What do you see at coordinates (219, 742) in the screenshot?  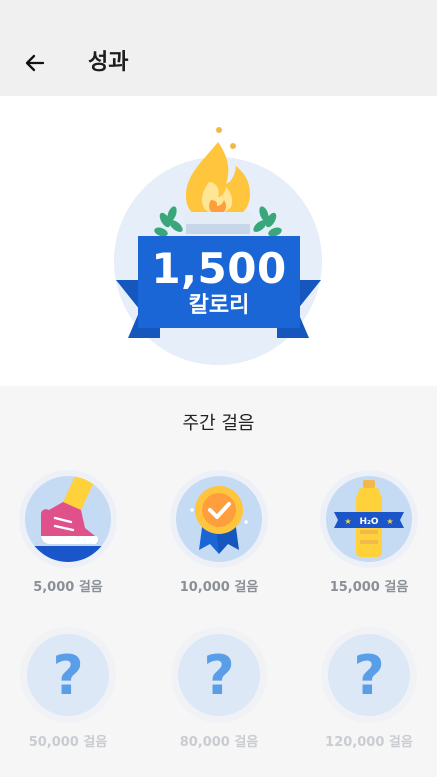 I see `badge-label: 80,000 걸음` at bounding box center [219, 742].